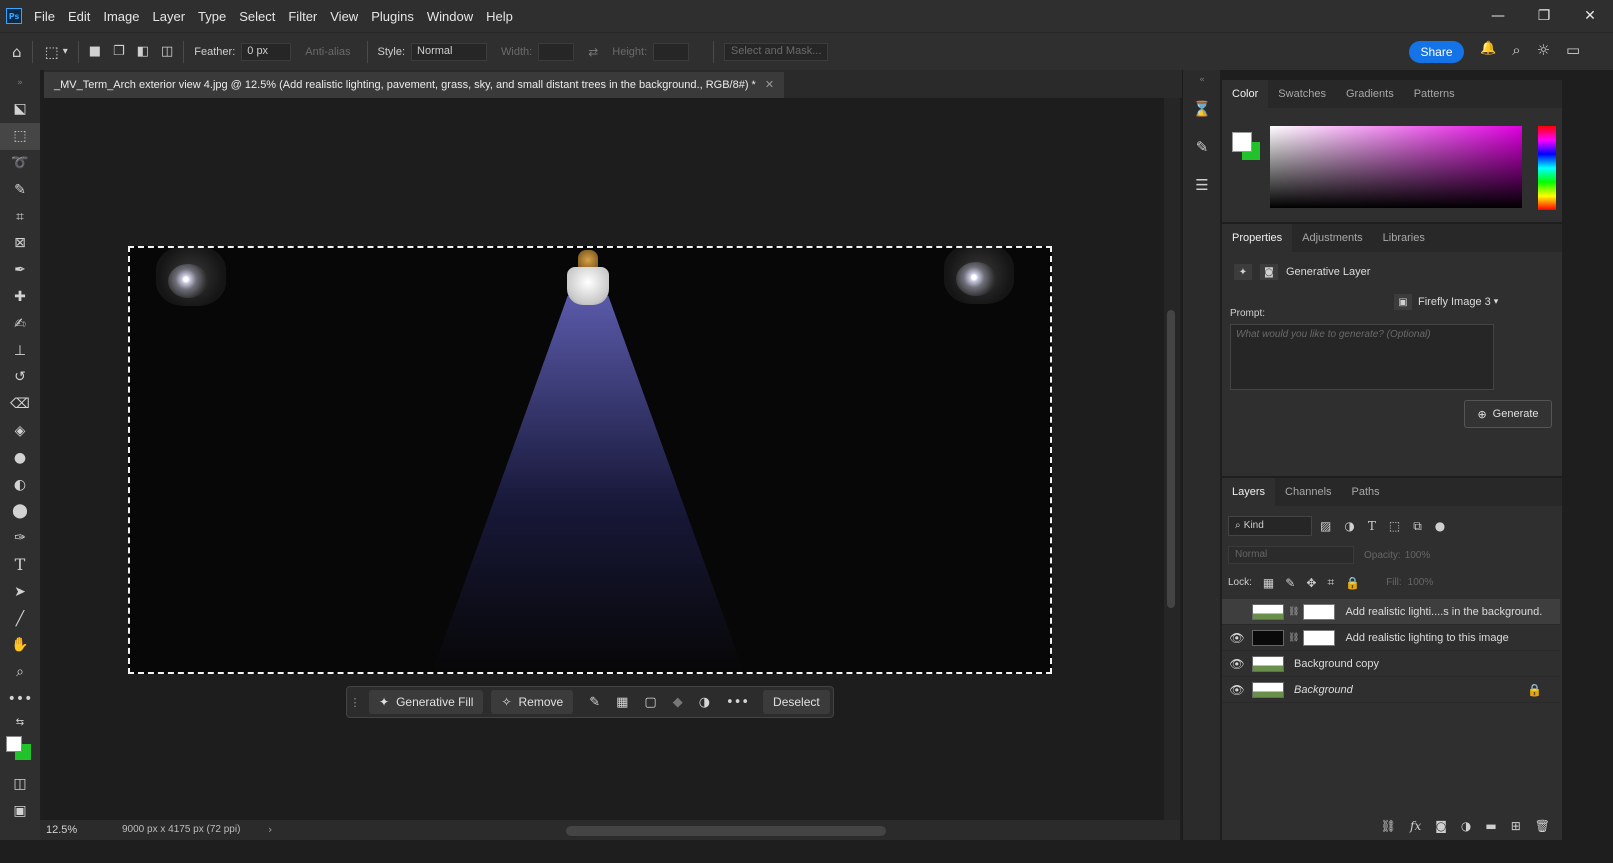  I want to click on delete-layer-icon: 🗑, so click(1542, 826).